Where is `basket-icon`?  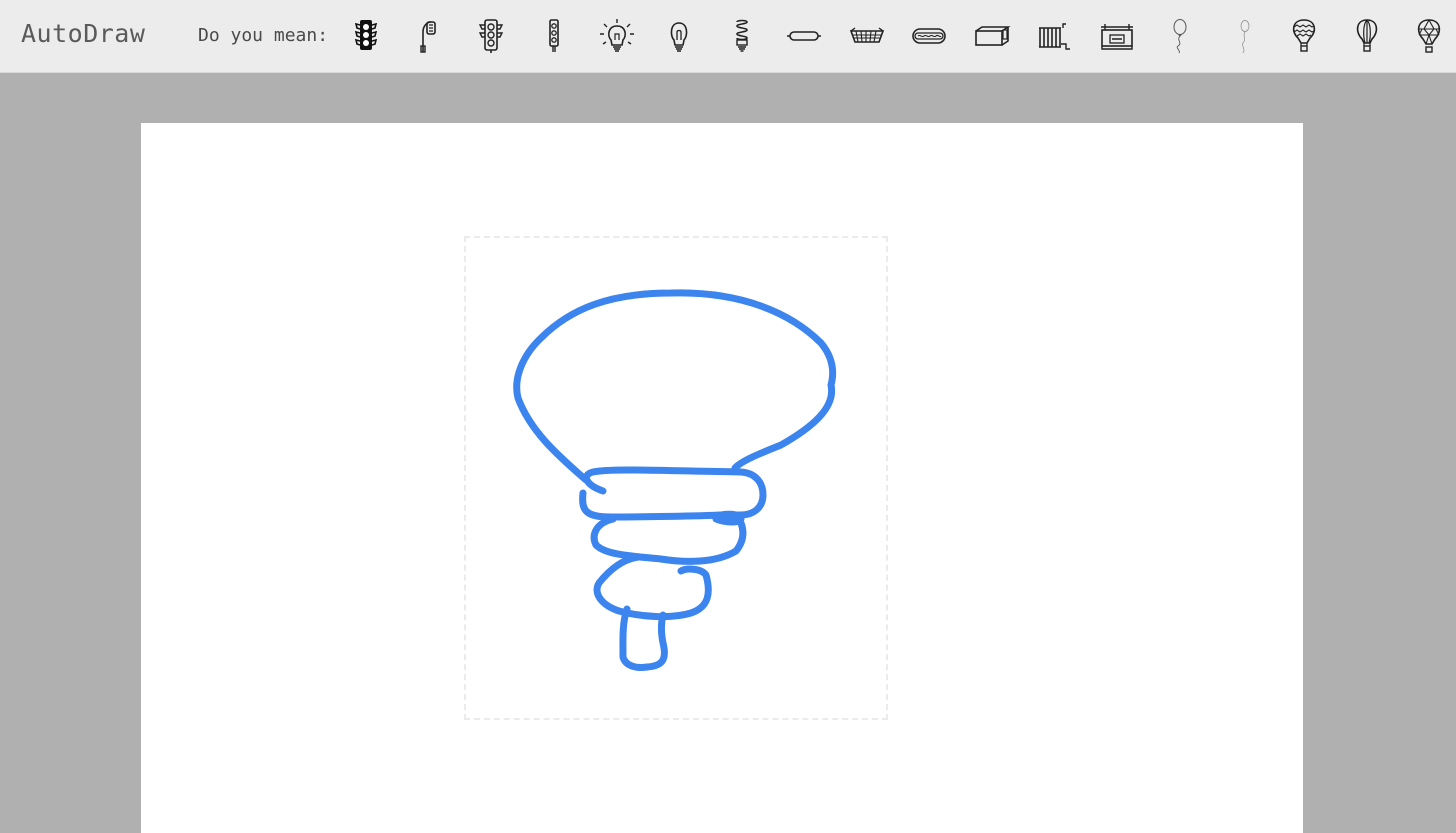 basket-icon is located at coordinates (867, 35).